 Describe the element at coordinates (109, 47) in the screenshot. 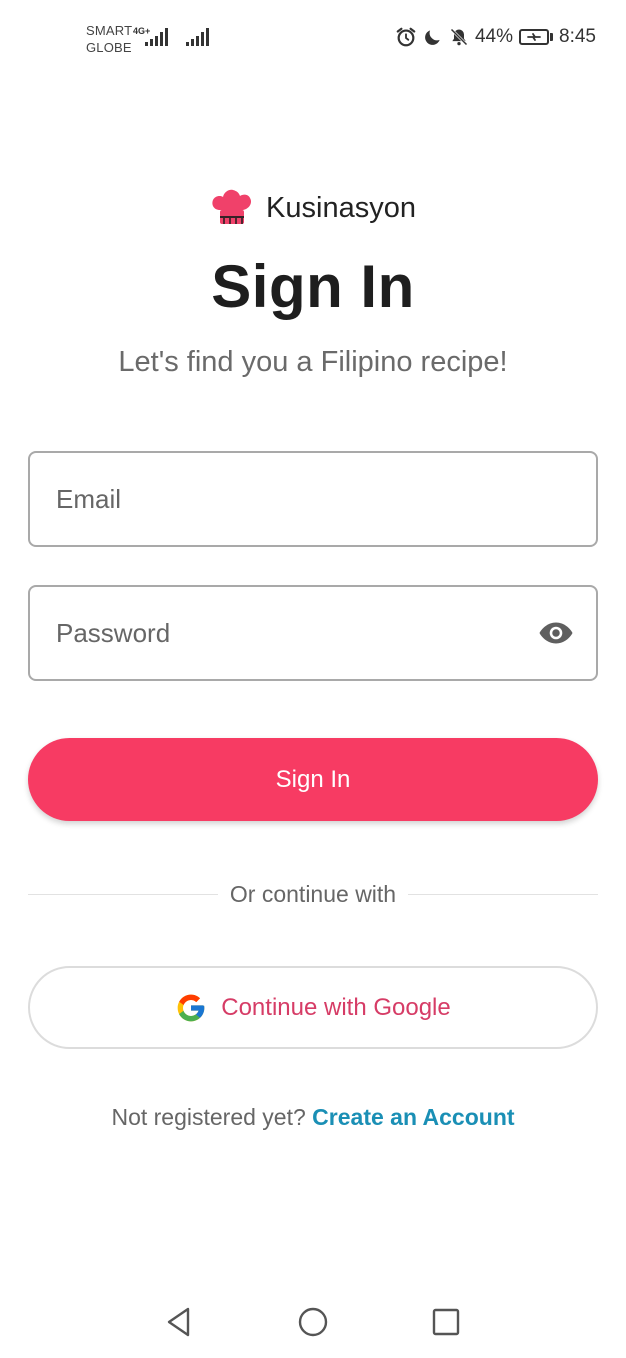

I see `carrier-2: GLOBE` at that location.